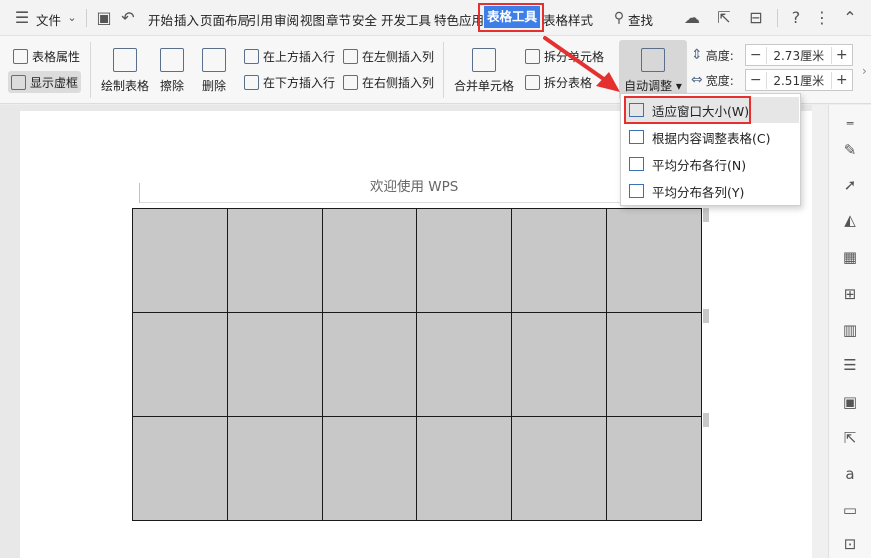 The width and height of the screenshot is (871, 558). Describe the element at coordinates (350, 82) in the screenshot. I see `insert-right-icon` at that location.